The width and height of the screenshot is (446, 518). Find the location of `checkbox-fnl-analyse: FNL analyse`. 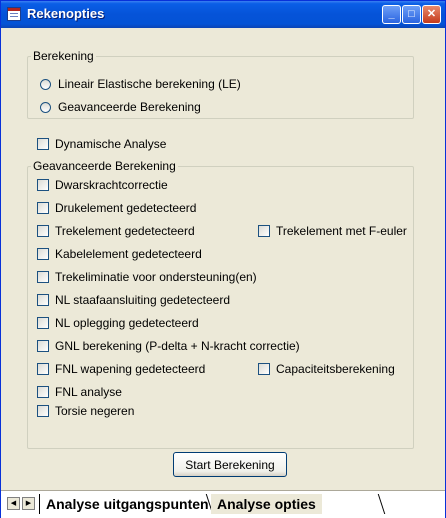

checkbox-fnl-analyse: FNL analyse is located at coordinates (79, 392).